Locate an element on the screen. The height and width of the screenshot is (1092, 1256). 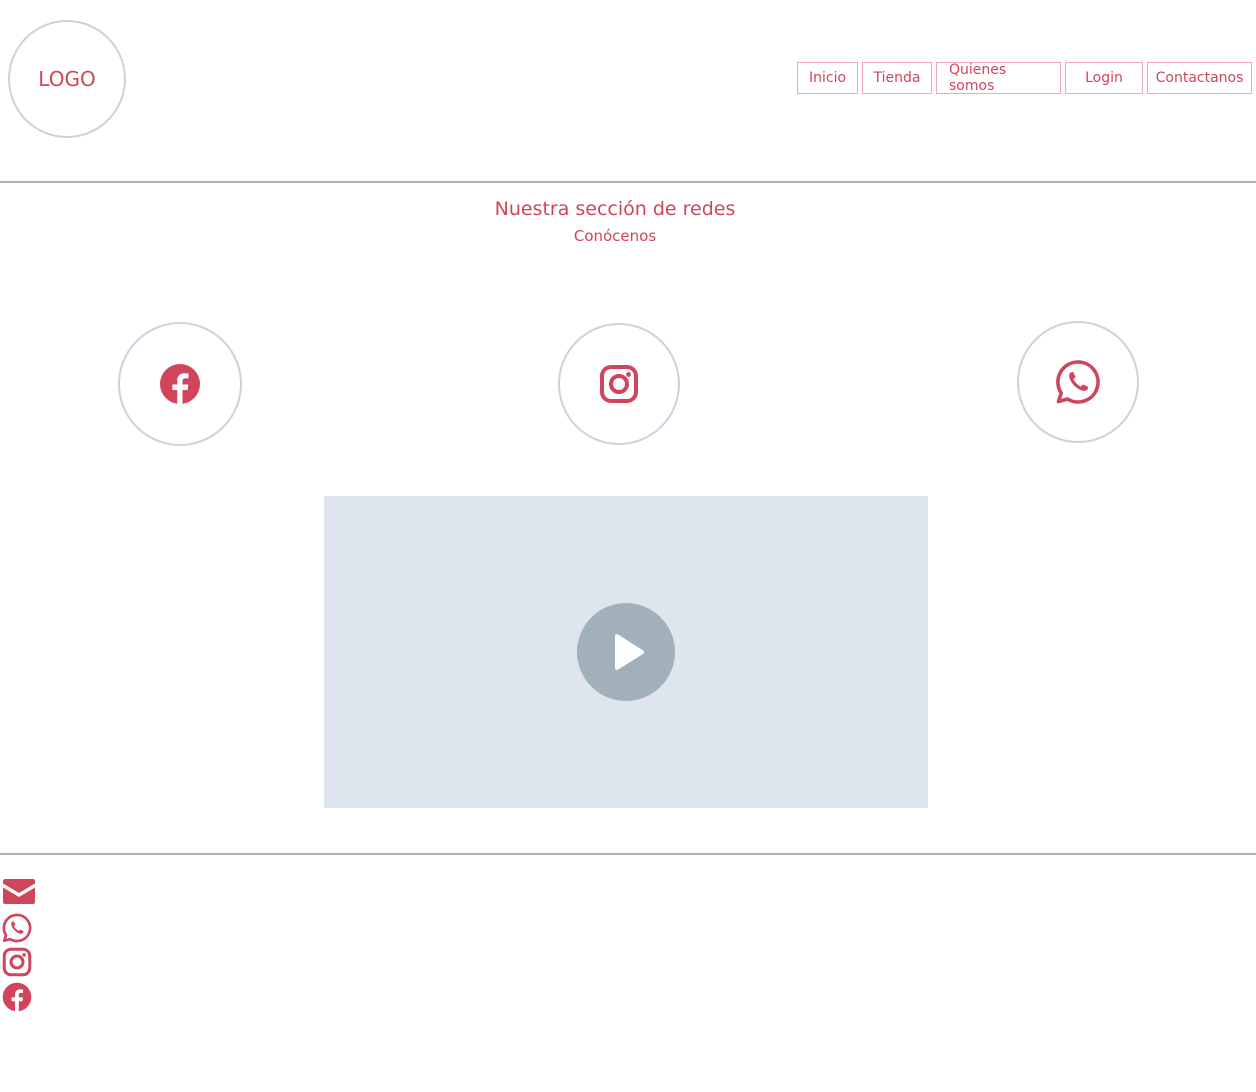
instagram-link is located at coordinates (619, 384).